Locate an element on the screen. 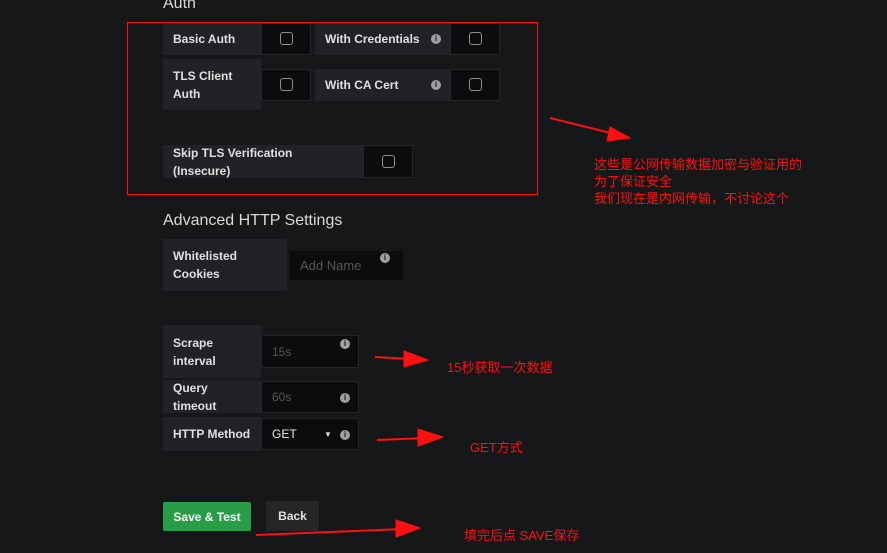 The width and height of the screenshot is (887, 553). auth-note-line3: 我们现在是内网传输，不讨论这个 is located at coordinates (692, 198).